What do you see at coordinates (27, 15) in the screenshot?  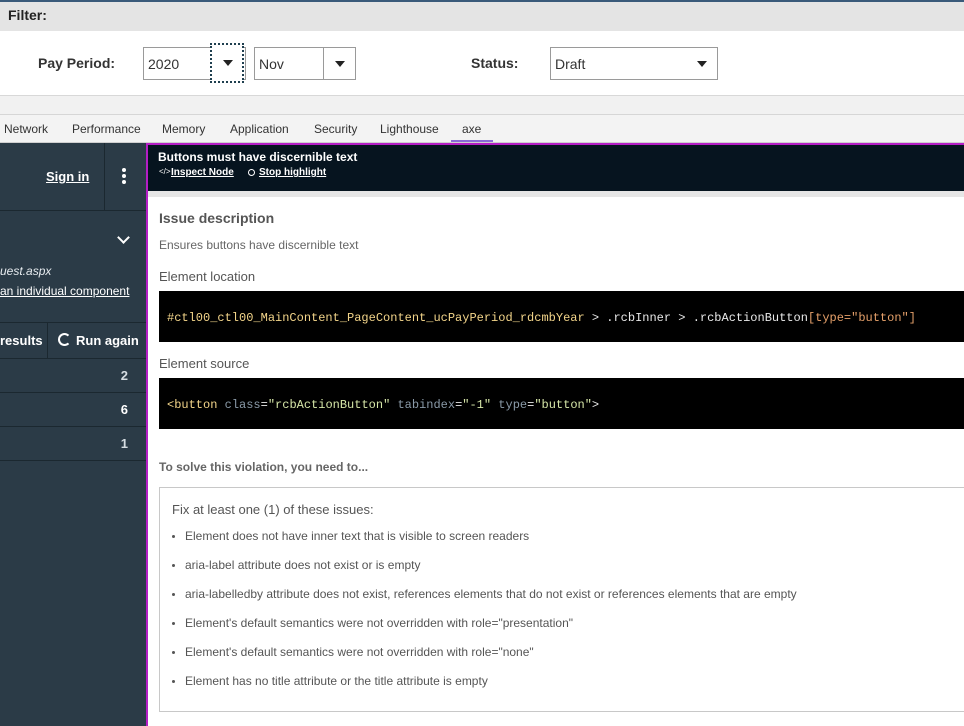 I see `filter-title: Filter:` at bounding box center [27, 15].